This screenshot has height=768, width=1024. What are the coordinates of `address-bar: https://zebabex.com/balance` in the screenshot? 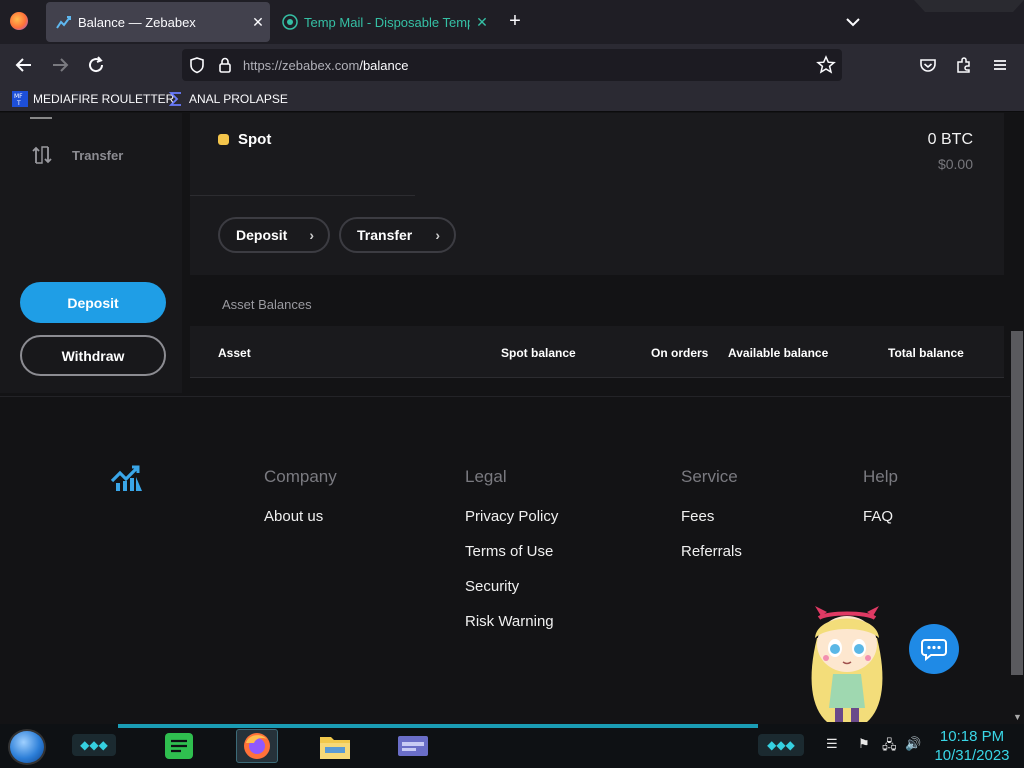 It's located at (512, 65).